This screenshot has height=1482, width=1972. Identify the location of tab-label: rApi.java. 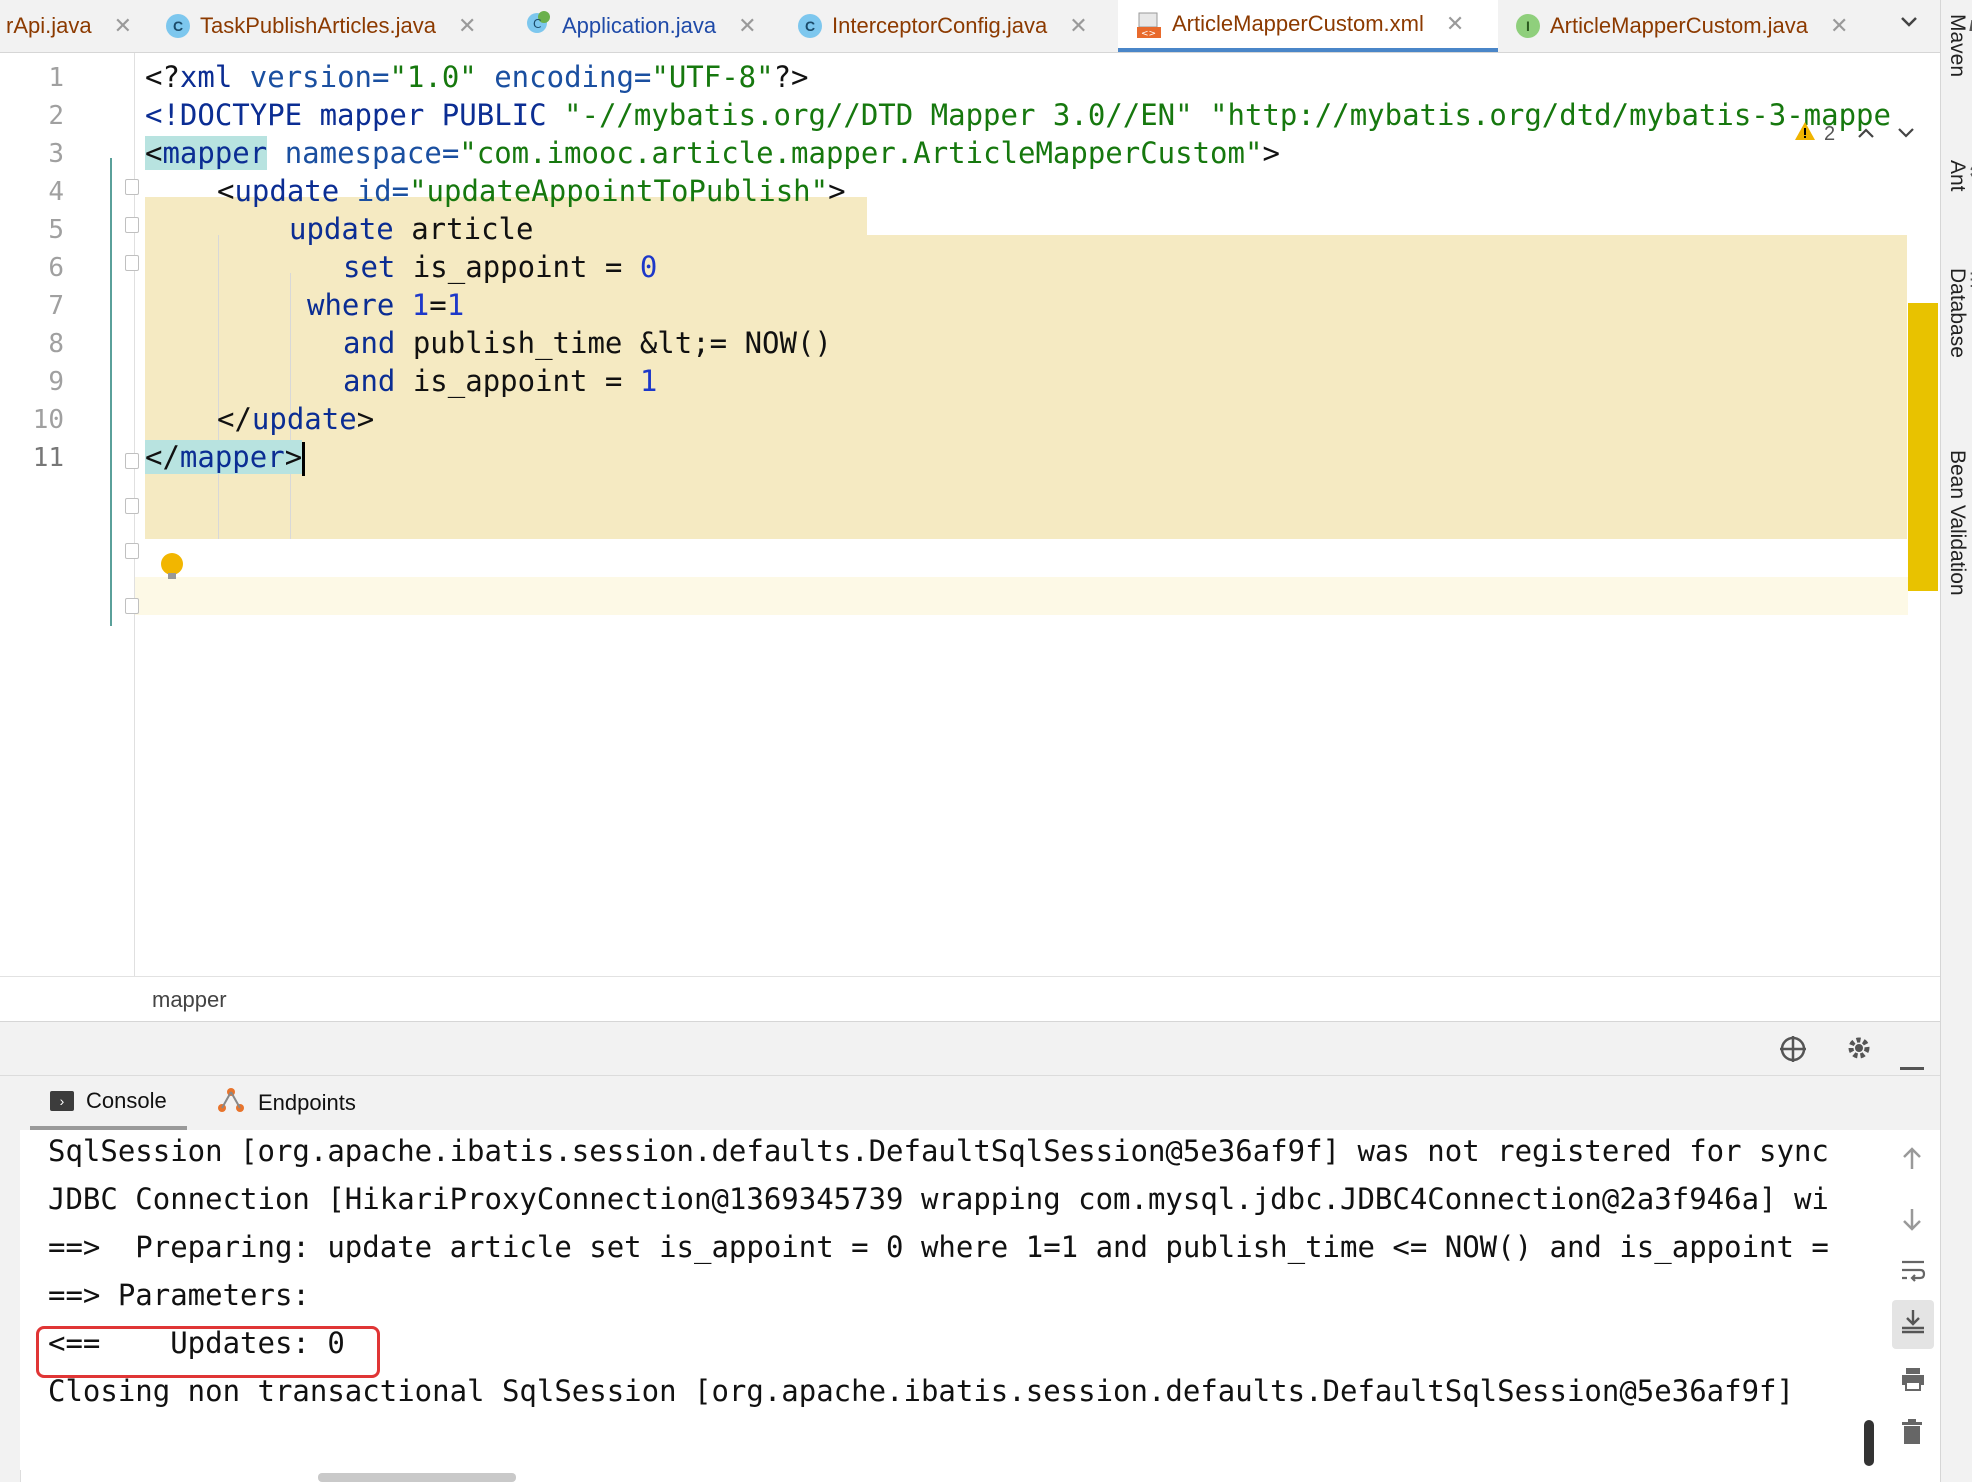
(49, 25).